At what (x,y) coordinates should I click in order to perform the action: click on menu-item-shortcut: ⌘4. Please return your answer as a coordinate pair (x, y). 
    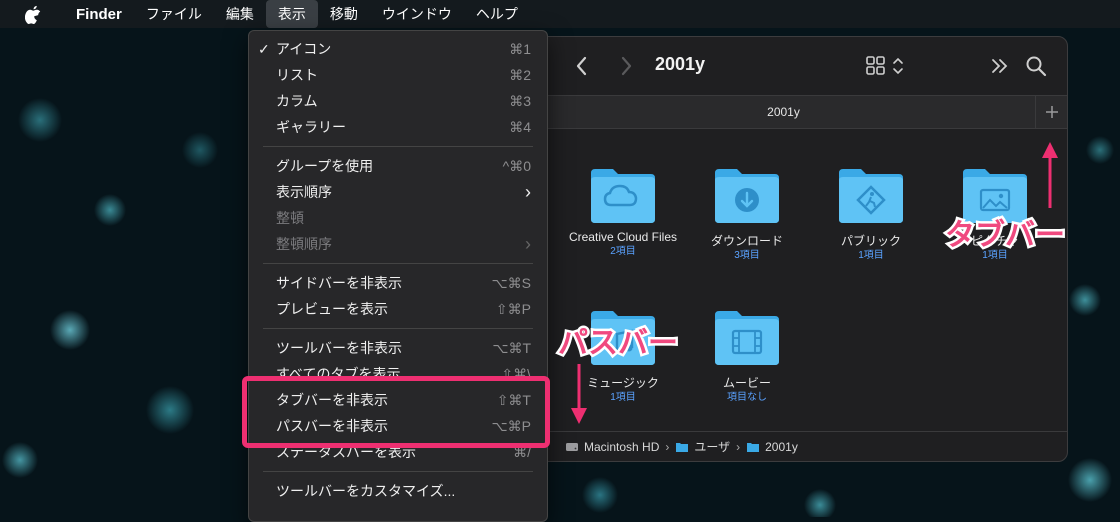
    Looking at the image, I should click on (520, 127).